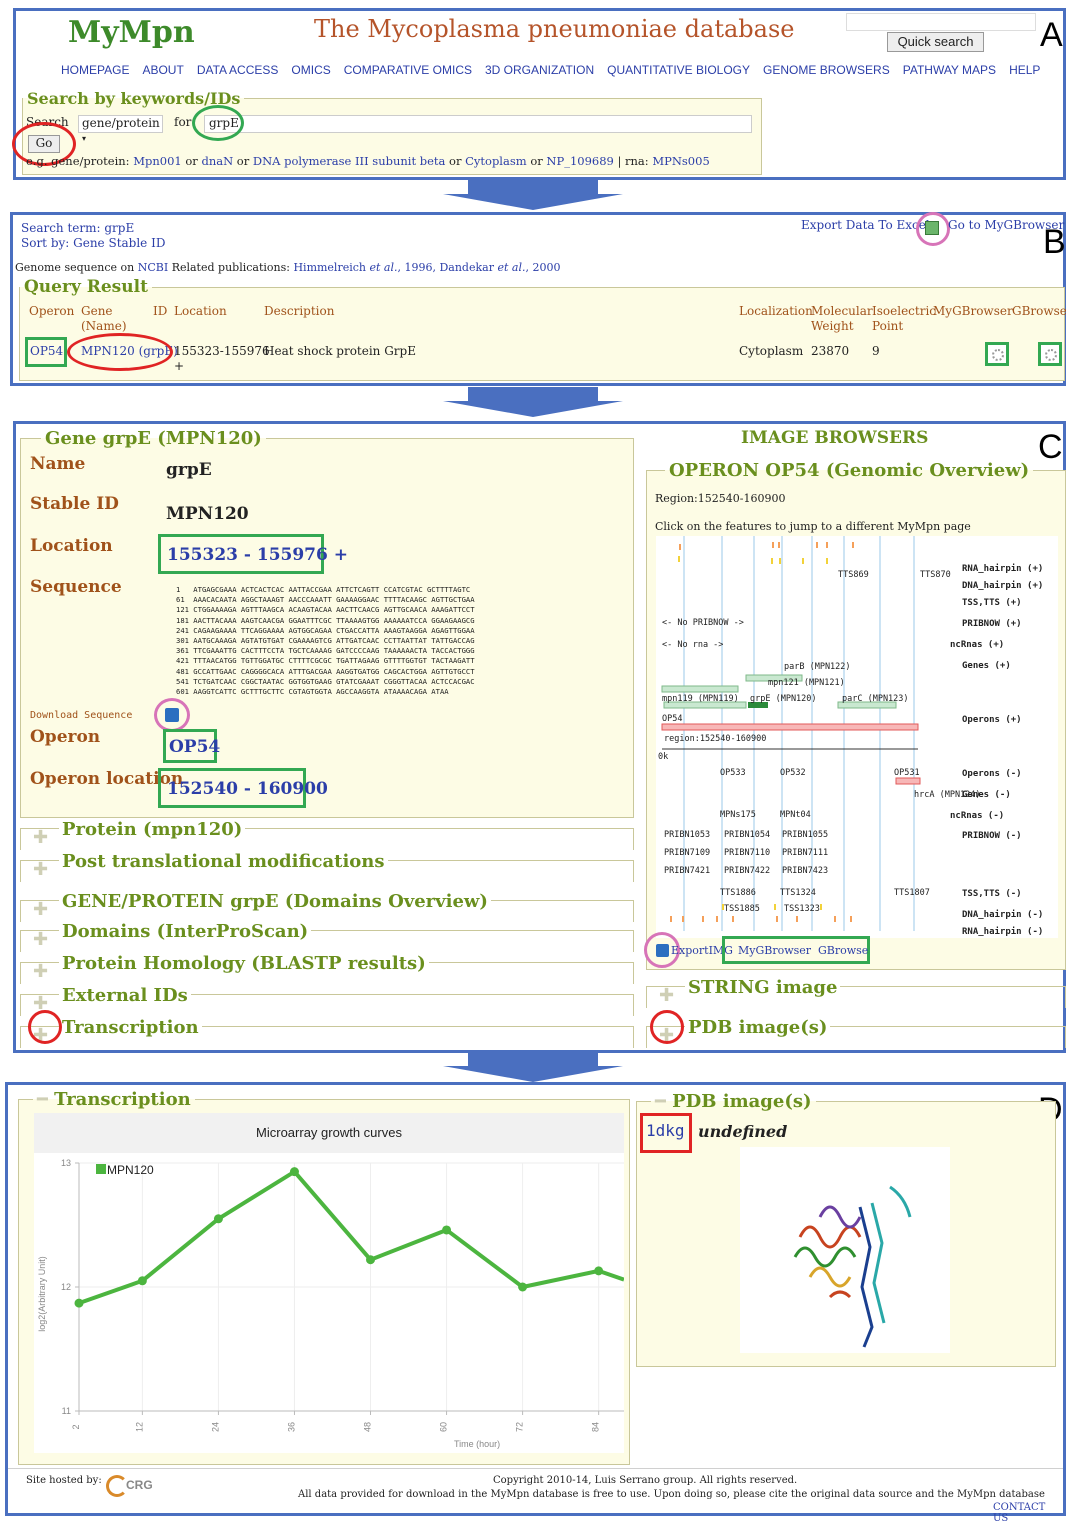  Describe the element at coordinates (733, 773) in the screenshot. I see `gb-op533: OP533` at that location.